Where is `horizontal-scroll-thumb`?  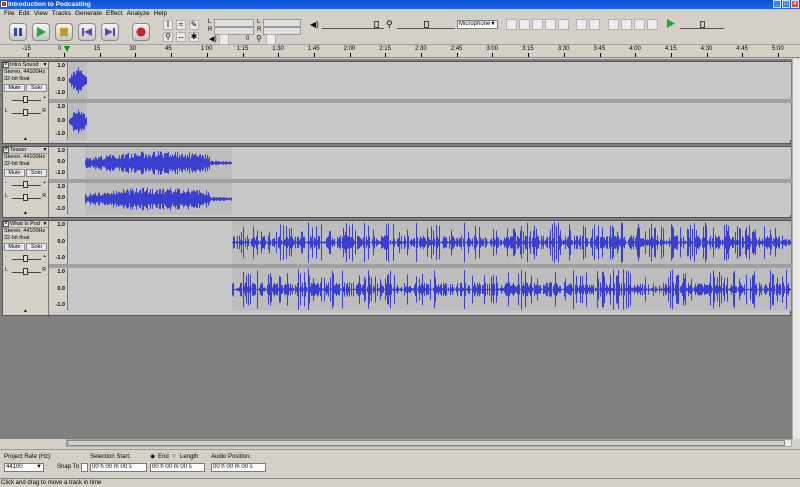 horizontal-scroll-thumb is located at coordinates (426, 443).